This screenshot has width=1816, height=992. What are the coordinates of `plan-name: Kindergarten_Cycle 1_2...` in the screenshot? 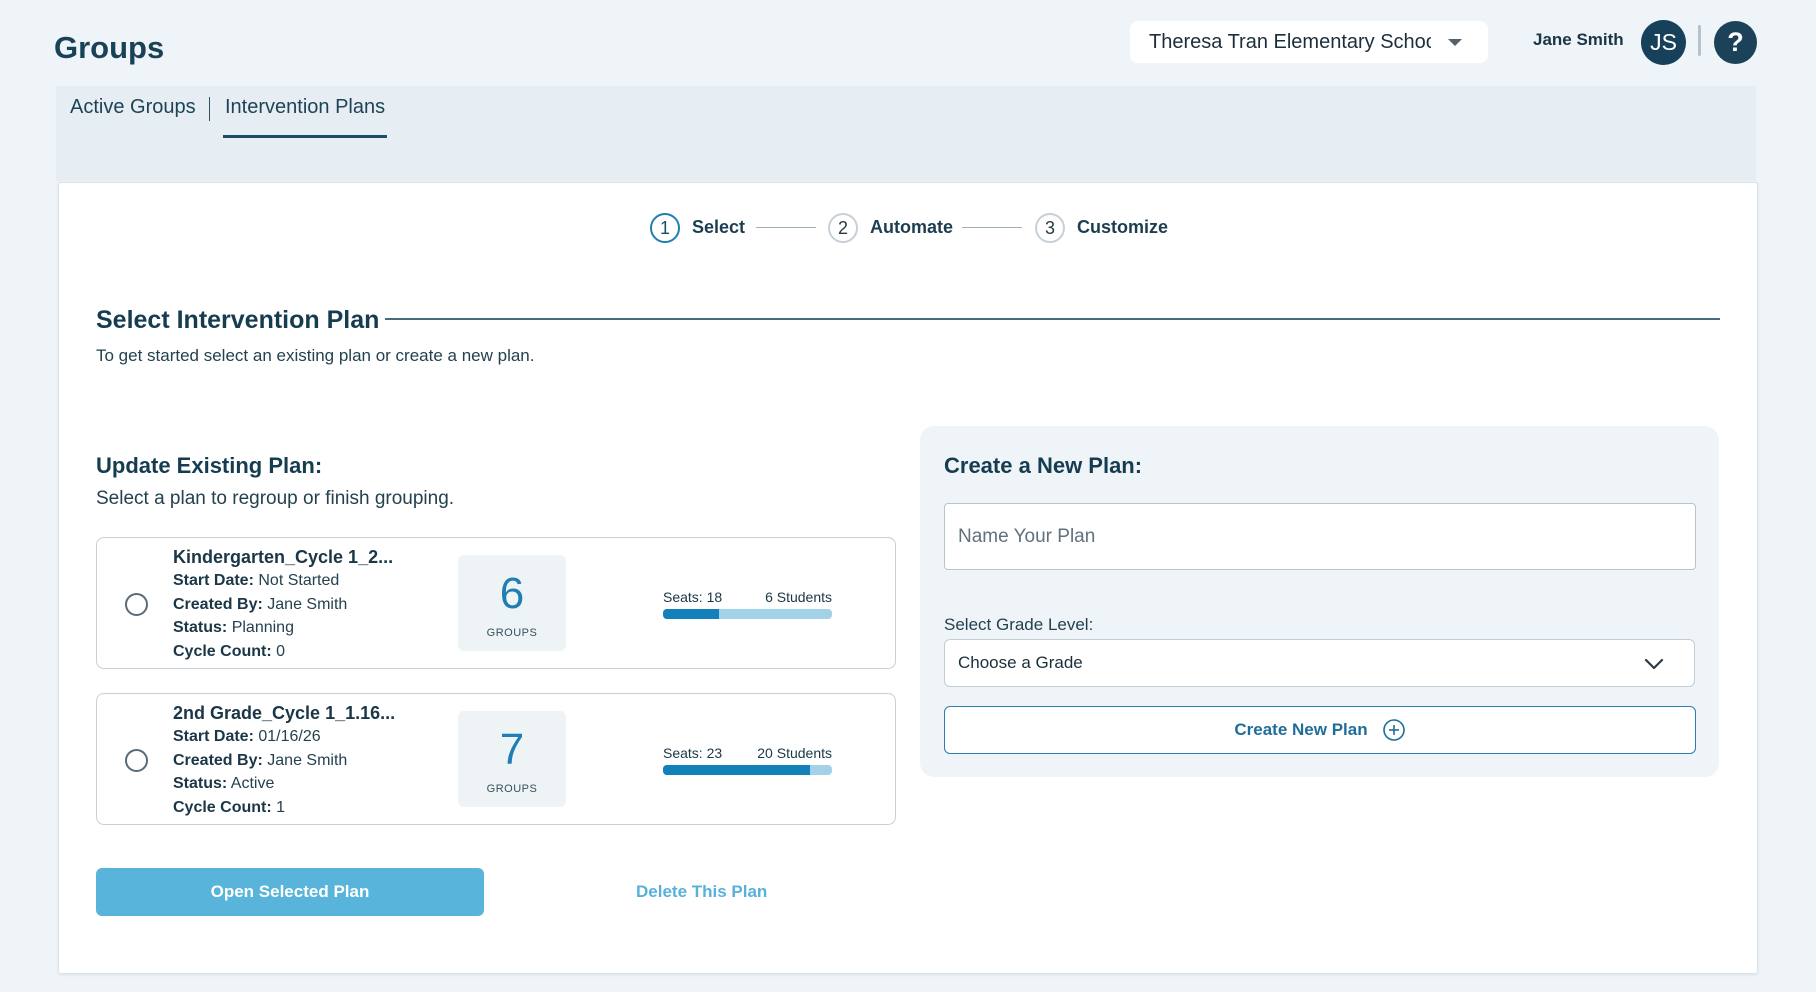 It's located at (283, 557).